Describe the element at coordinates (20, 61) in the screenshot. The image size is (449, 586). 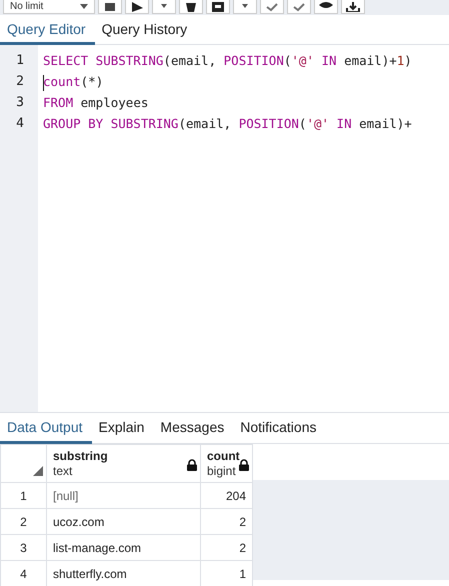
I see `line-number: 1` at that location.